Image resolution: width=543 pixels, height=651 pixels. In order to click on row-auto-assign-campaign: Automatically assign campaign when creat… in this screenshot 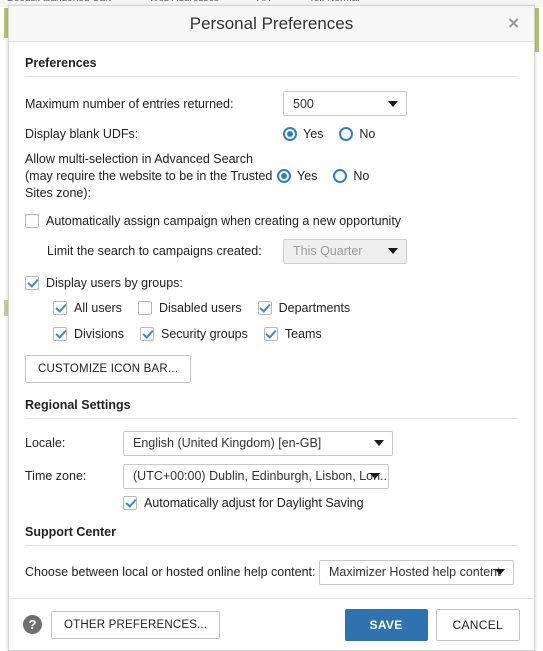, I will do `click(271, 220)`.